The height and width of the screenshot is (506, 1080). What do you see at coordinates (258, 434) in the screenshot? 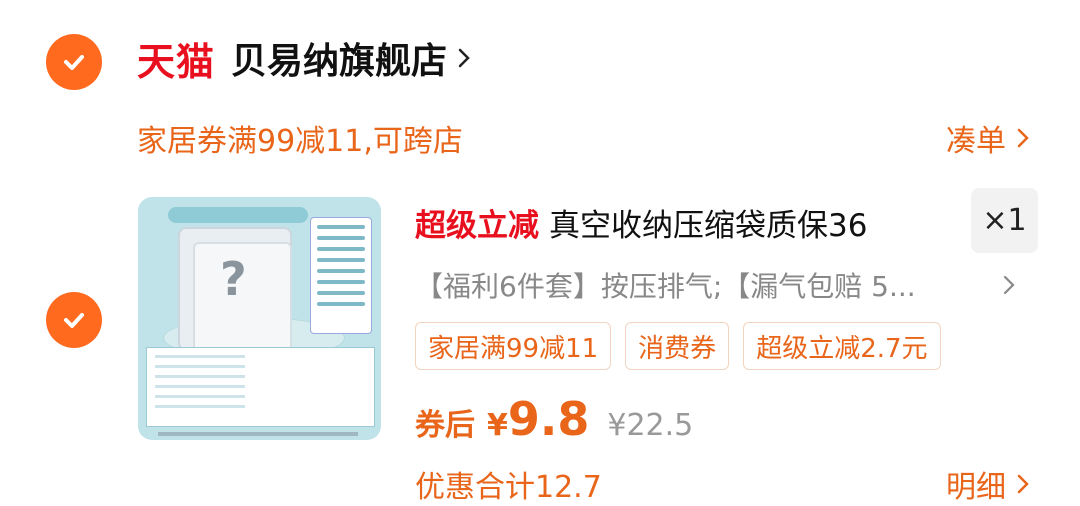
I see `thumb-footnote` at bounding box center [258, 434].